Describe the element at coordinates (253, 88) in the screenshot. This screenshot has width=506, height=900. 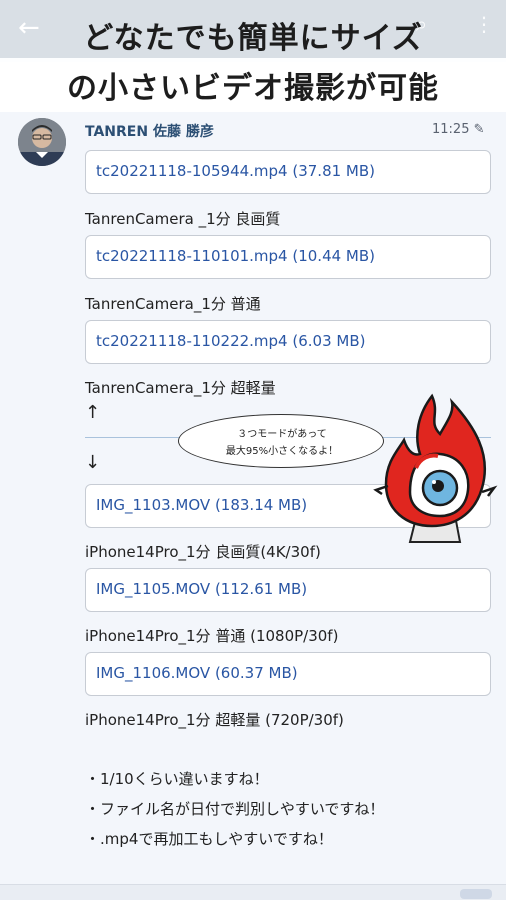
I see `banner-line-2: の小さいビデオ撮影が可能` at that location.